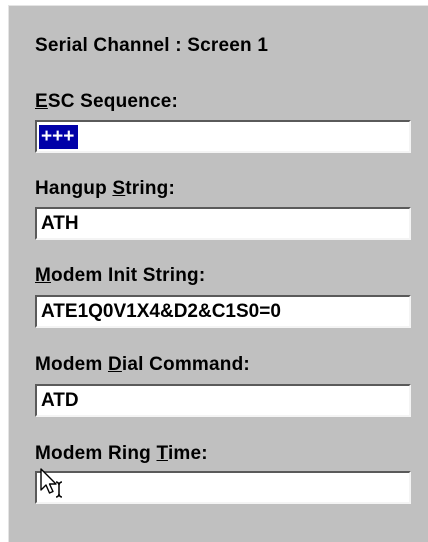  Describe the element at coordinates (71, 364) in the screenshot. I see `modem-dial-command-label-pre: Modem` at that location.